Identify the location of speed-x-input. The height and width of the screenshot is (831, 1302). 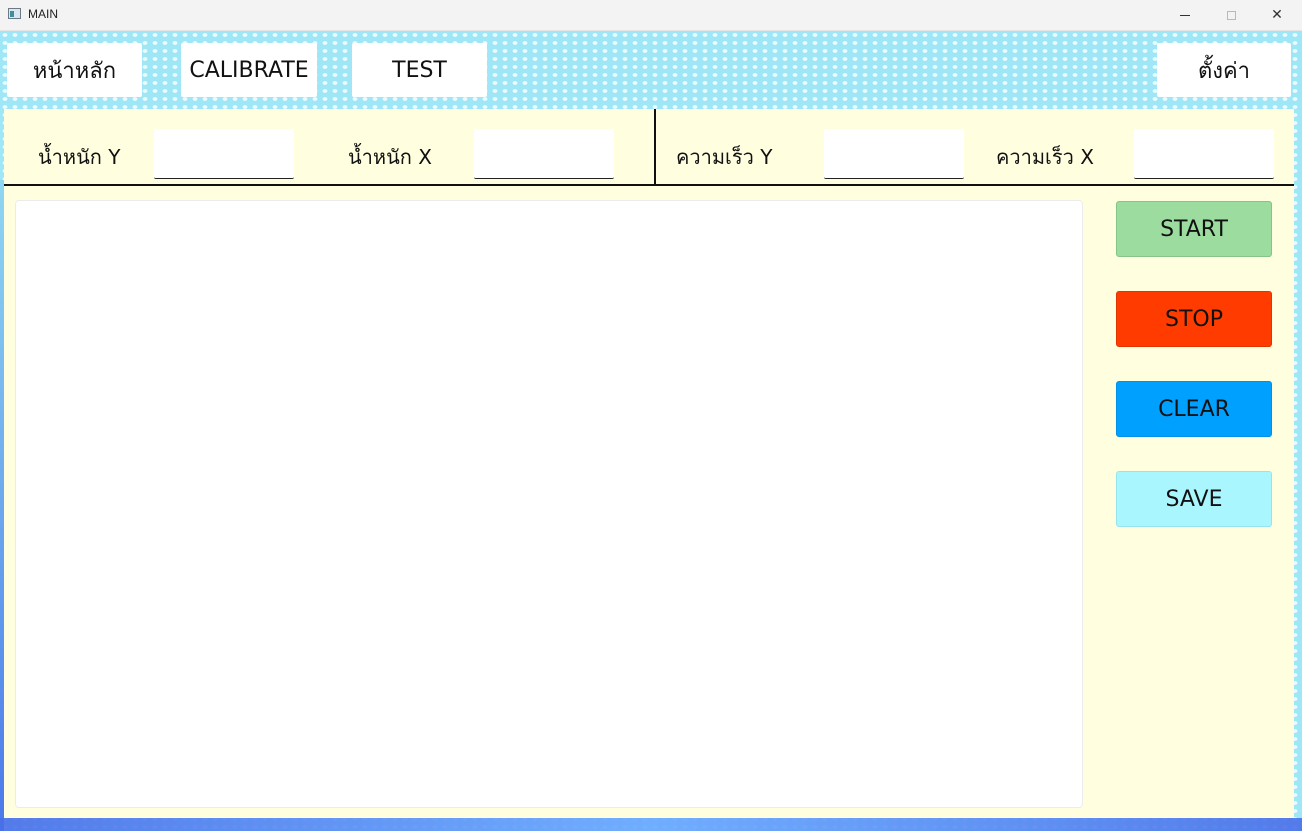
(1204, 154).